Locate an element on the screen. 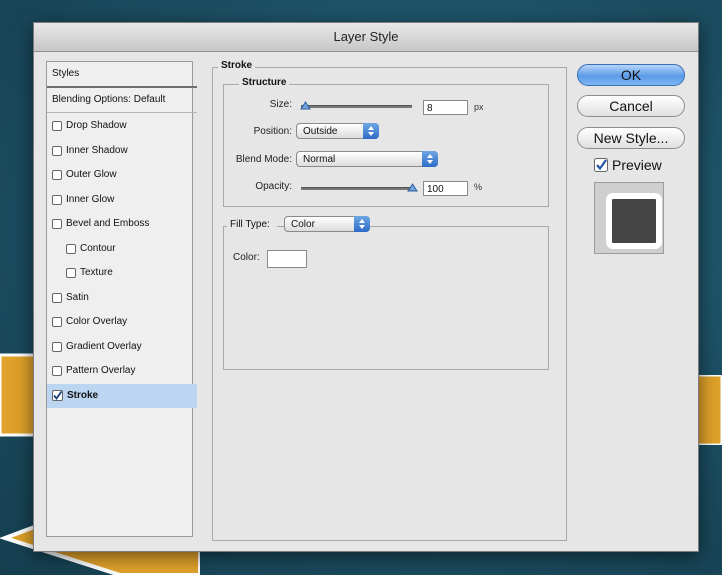  blend-mode-select-value: Normal is located at coordinates (319, 159).